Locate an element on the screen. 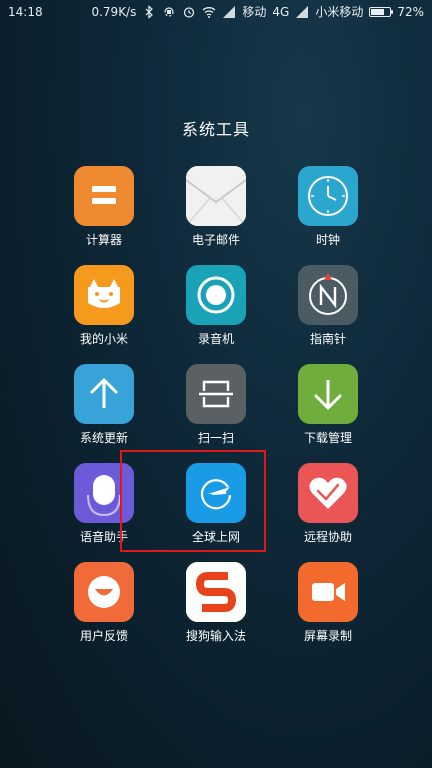 This screenshot has height=768, width=432. status-bar: 14:18 0.79K/s 移动 4G 小米移动 72% is located at coordinates (216, 12).